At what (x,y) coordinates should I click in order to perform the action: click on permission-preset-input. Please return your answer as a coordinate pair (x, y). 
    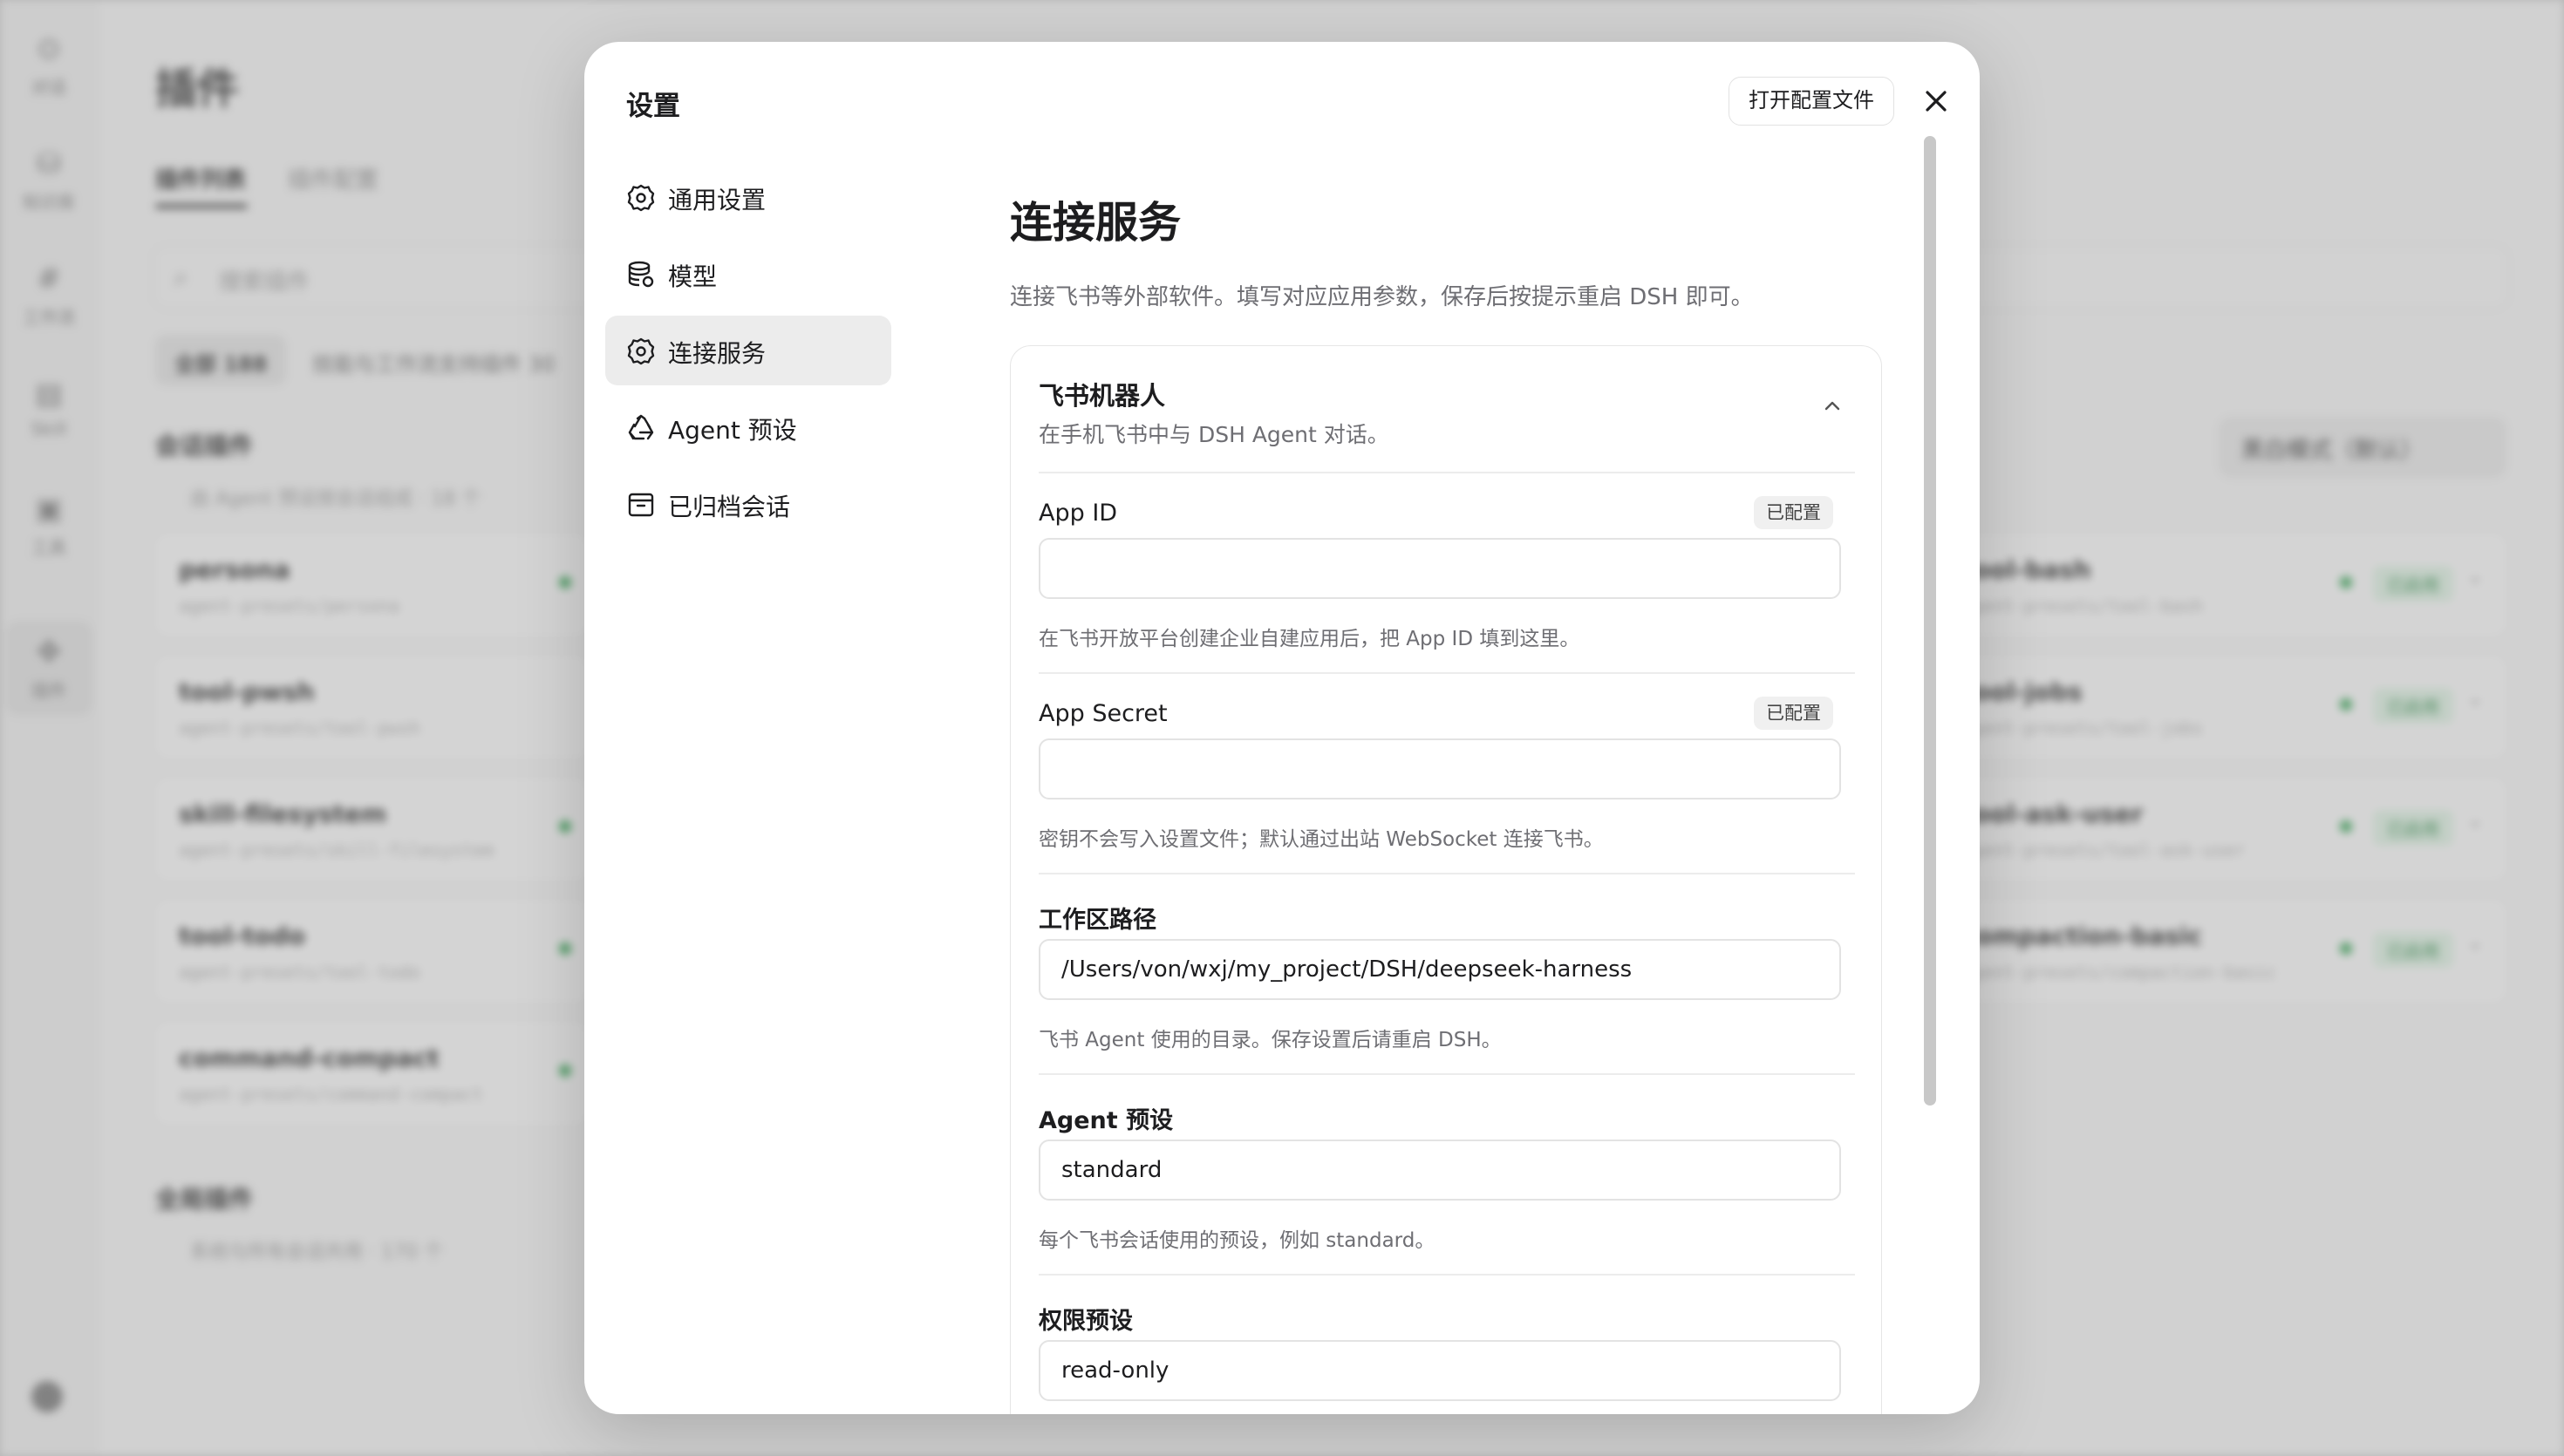
    Looking at the image, I should click on (1440, 1370).